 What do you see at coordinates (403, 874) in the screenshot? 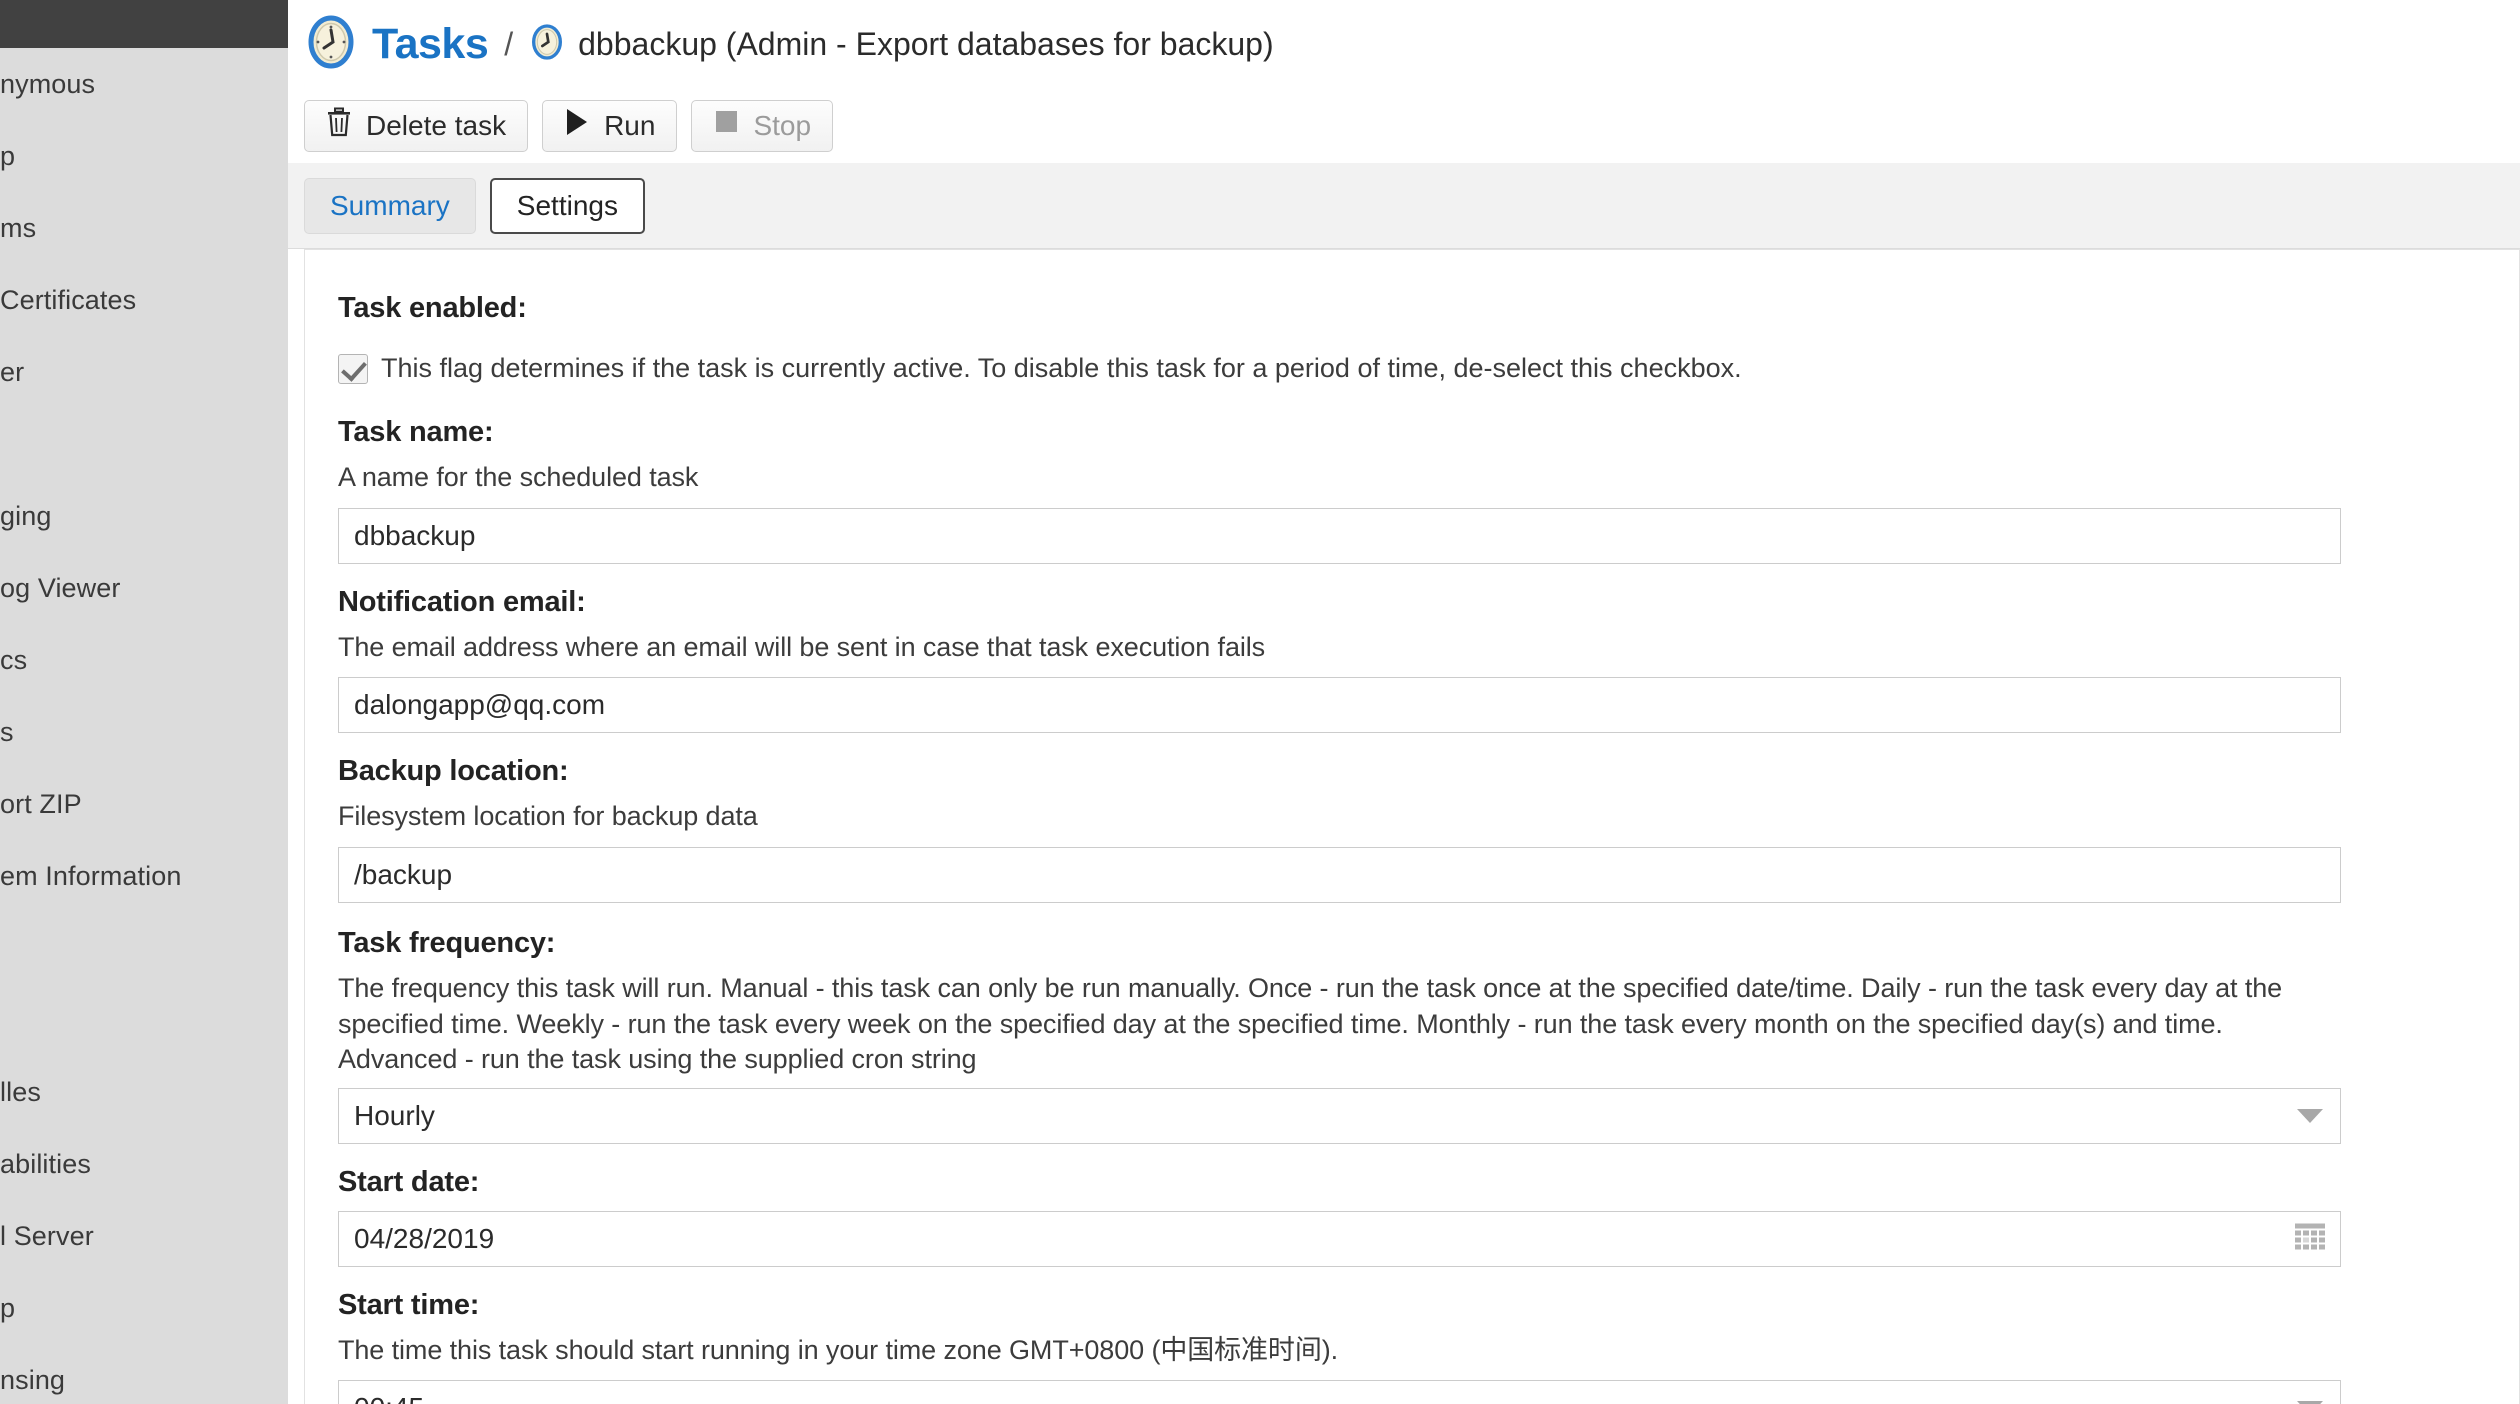
I see `backup-location-value: /backup` at bounding box center [403, 874].